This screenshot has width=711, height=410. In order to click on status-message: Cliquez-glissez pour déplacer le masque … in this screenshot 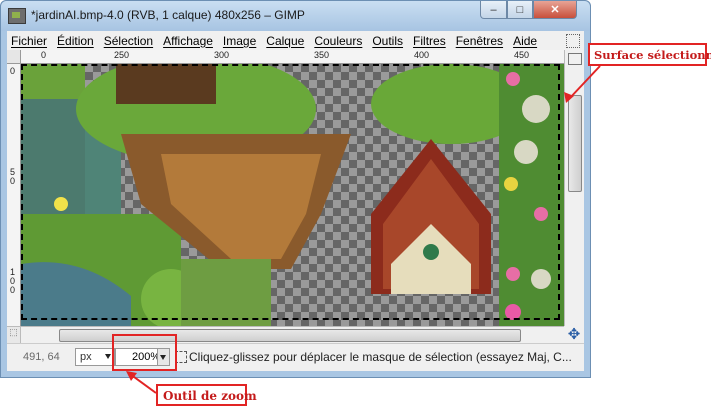, I will do `click(380, 357)`.